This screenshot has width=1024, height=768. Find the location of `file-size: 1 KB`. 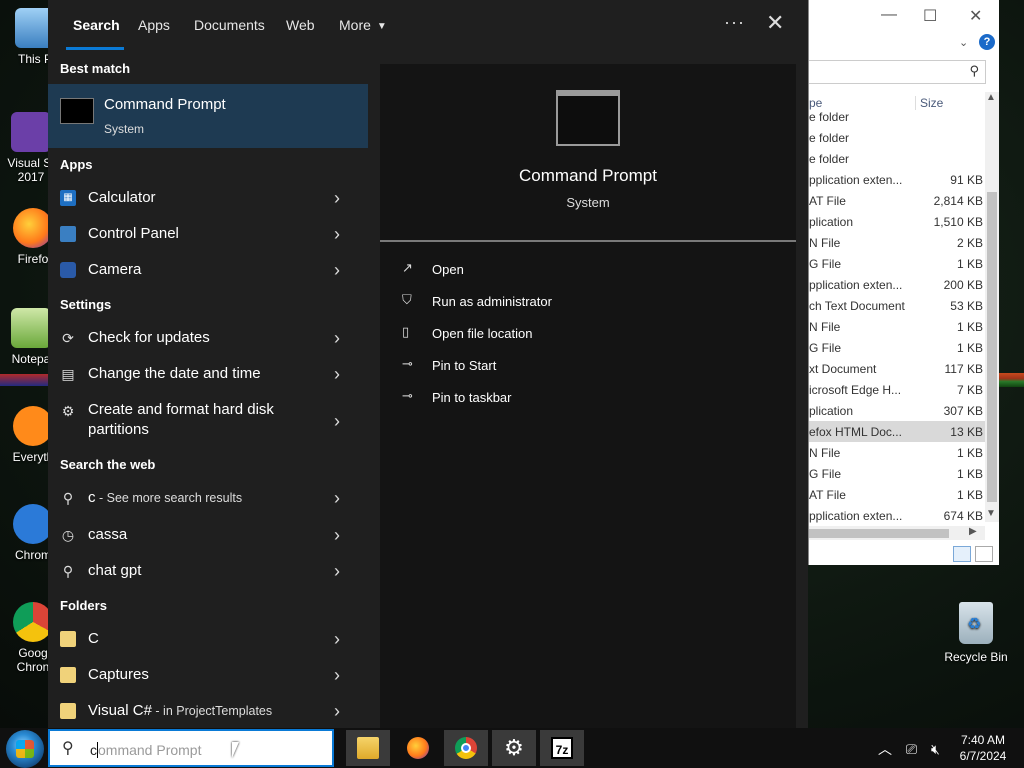

file-size: 1 KB is located at coordinates (969, 495).